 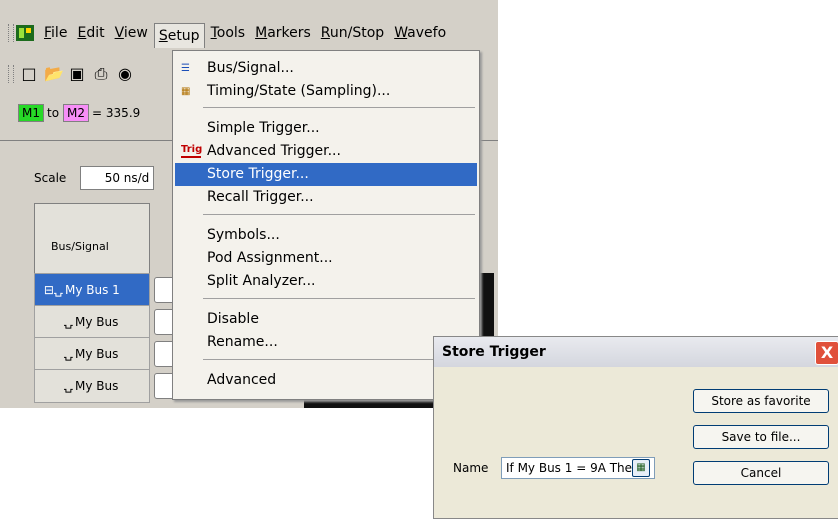 I want to click on trig-icon: Trig, so click(x=191, y=151).